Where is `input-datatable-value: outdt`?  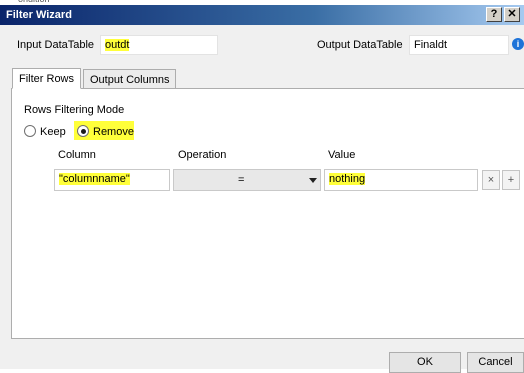
input-datatable-value: outdt is located at coordinates (117, 45).